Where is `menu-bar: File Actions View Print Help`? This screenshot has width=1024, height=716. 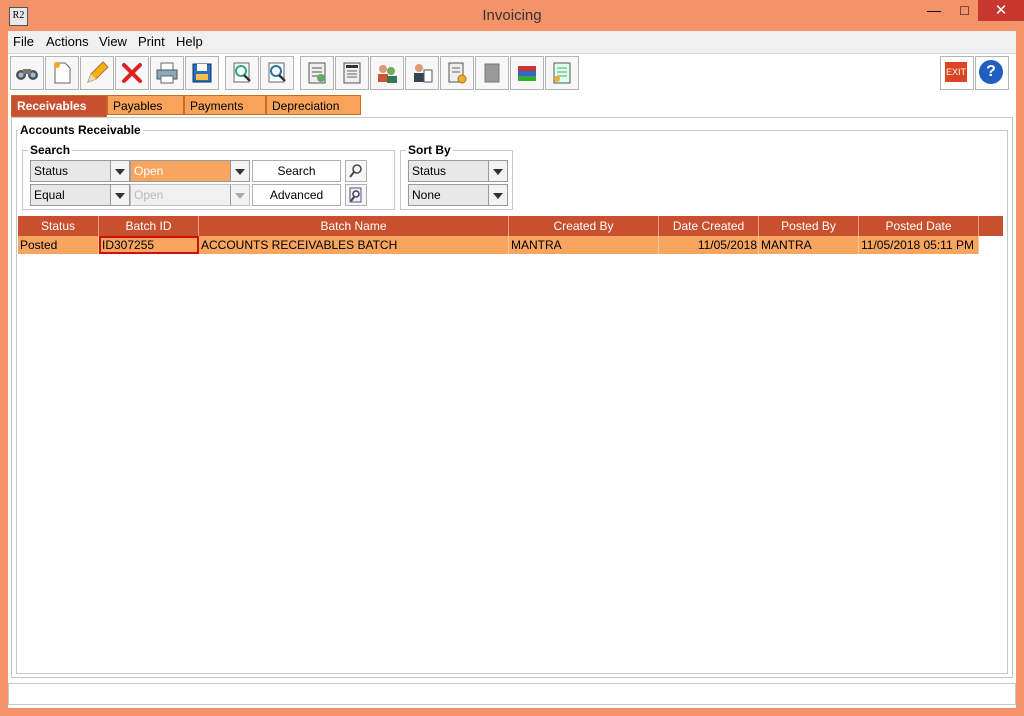 menu-bar: File Actions View Print Help is located at coordinates (512, 42).